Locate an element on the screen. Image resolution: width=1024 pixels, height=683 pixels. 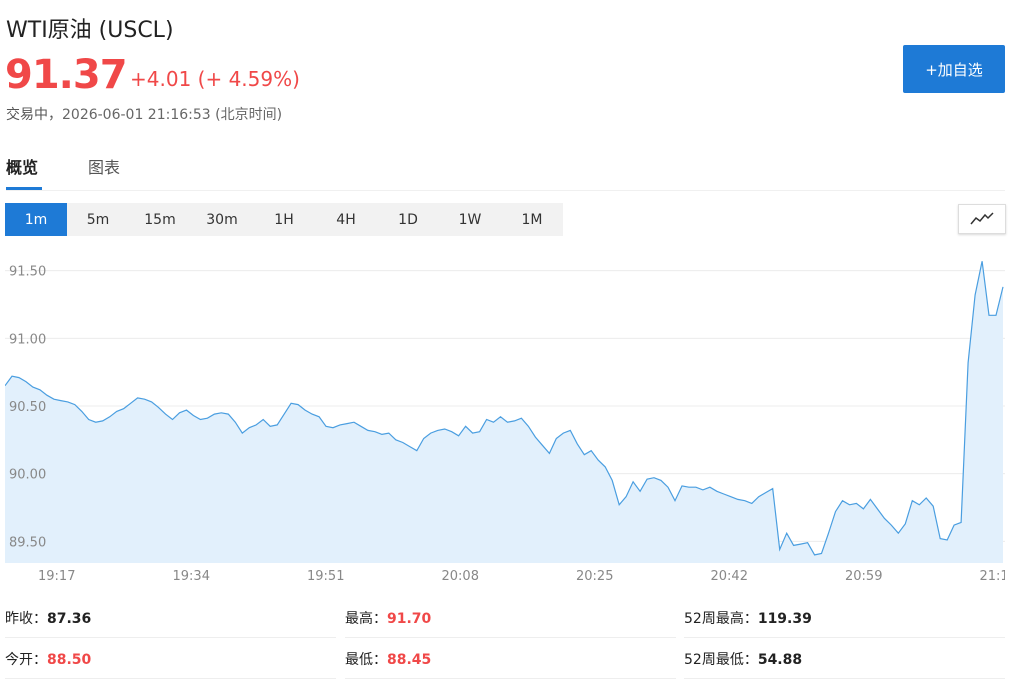
stat-label: 最低： is located at coordinates (366, 660).